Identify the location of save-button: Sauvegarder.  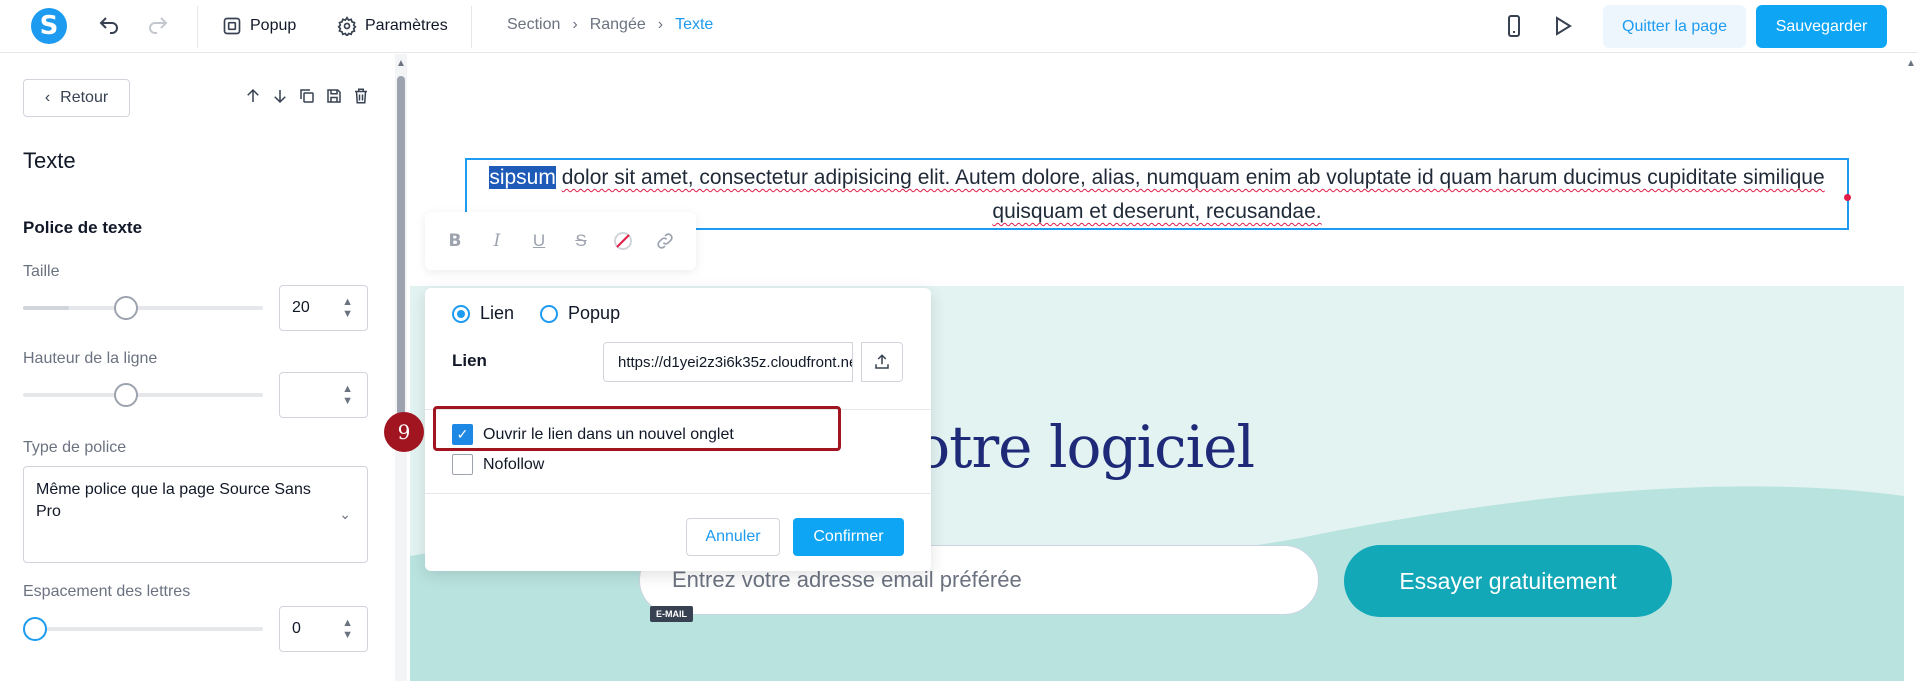
(1821, 26).